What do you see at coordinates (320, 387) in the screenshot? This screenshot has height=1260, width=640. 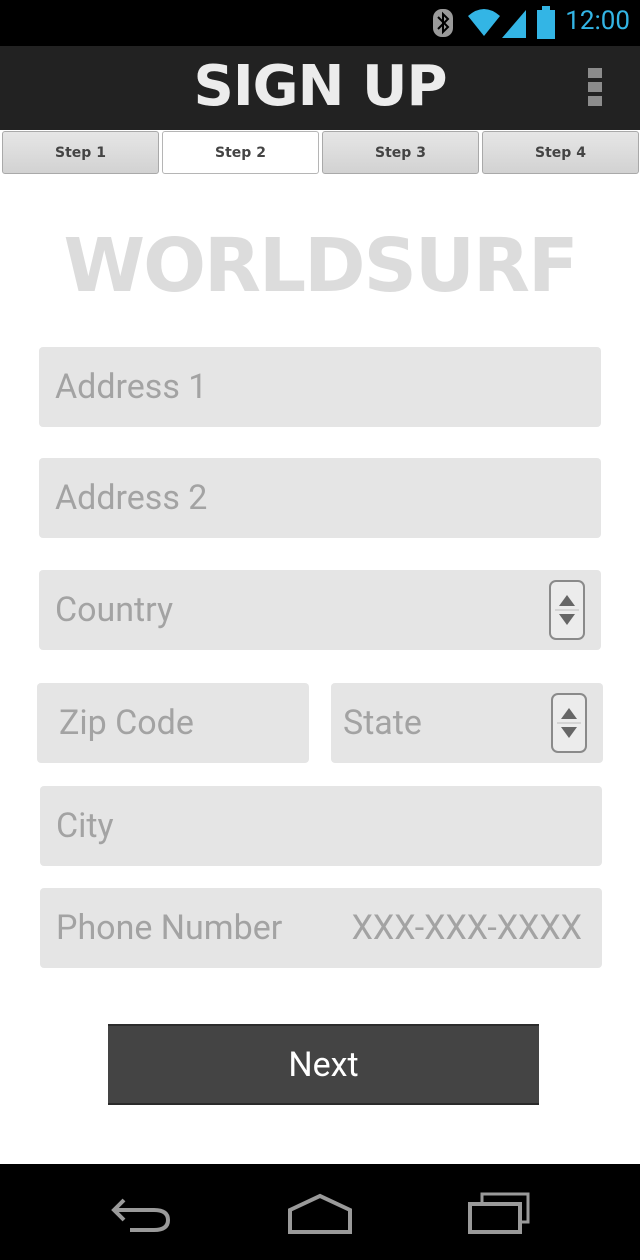 I see `address1-field: Address 1` at bounding box center [320, 387].